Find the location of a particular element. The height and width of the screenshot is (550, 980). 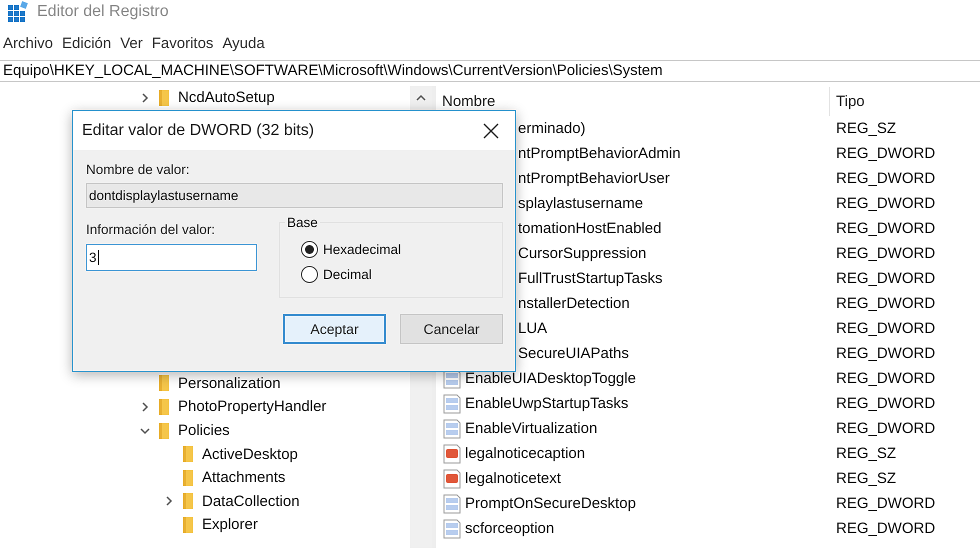

value-name: tomationHostEnabled is located at coordinates (590, 228).